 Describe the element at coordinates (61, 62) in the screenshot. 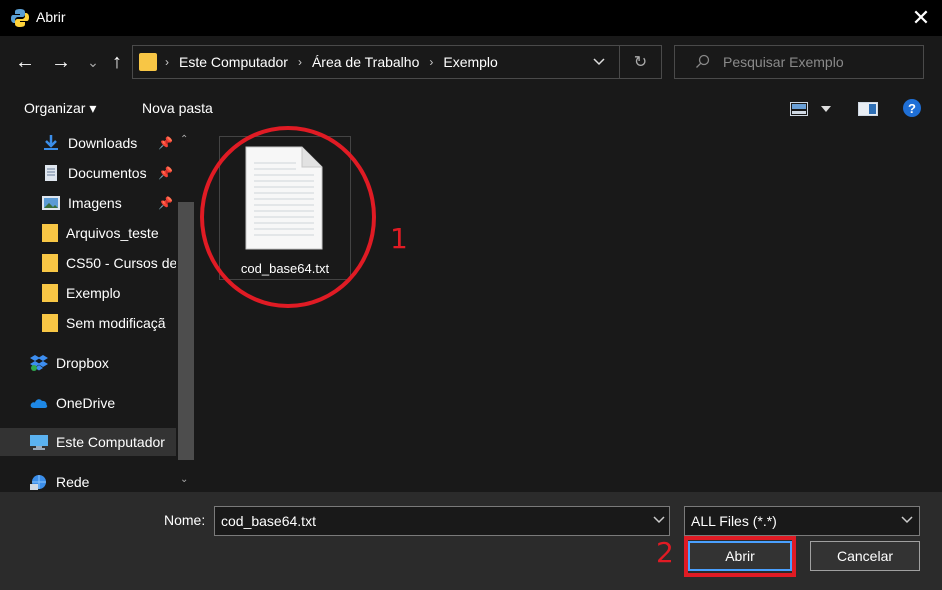

I see `forward-arrow-icon: →` at that location.